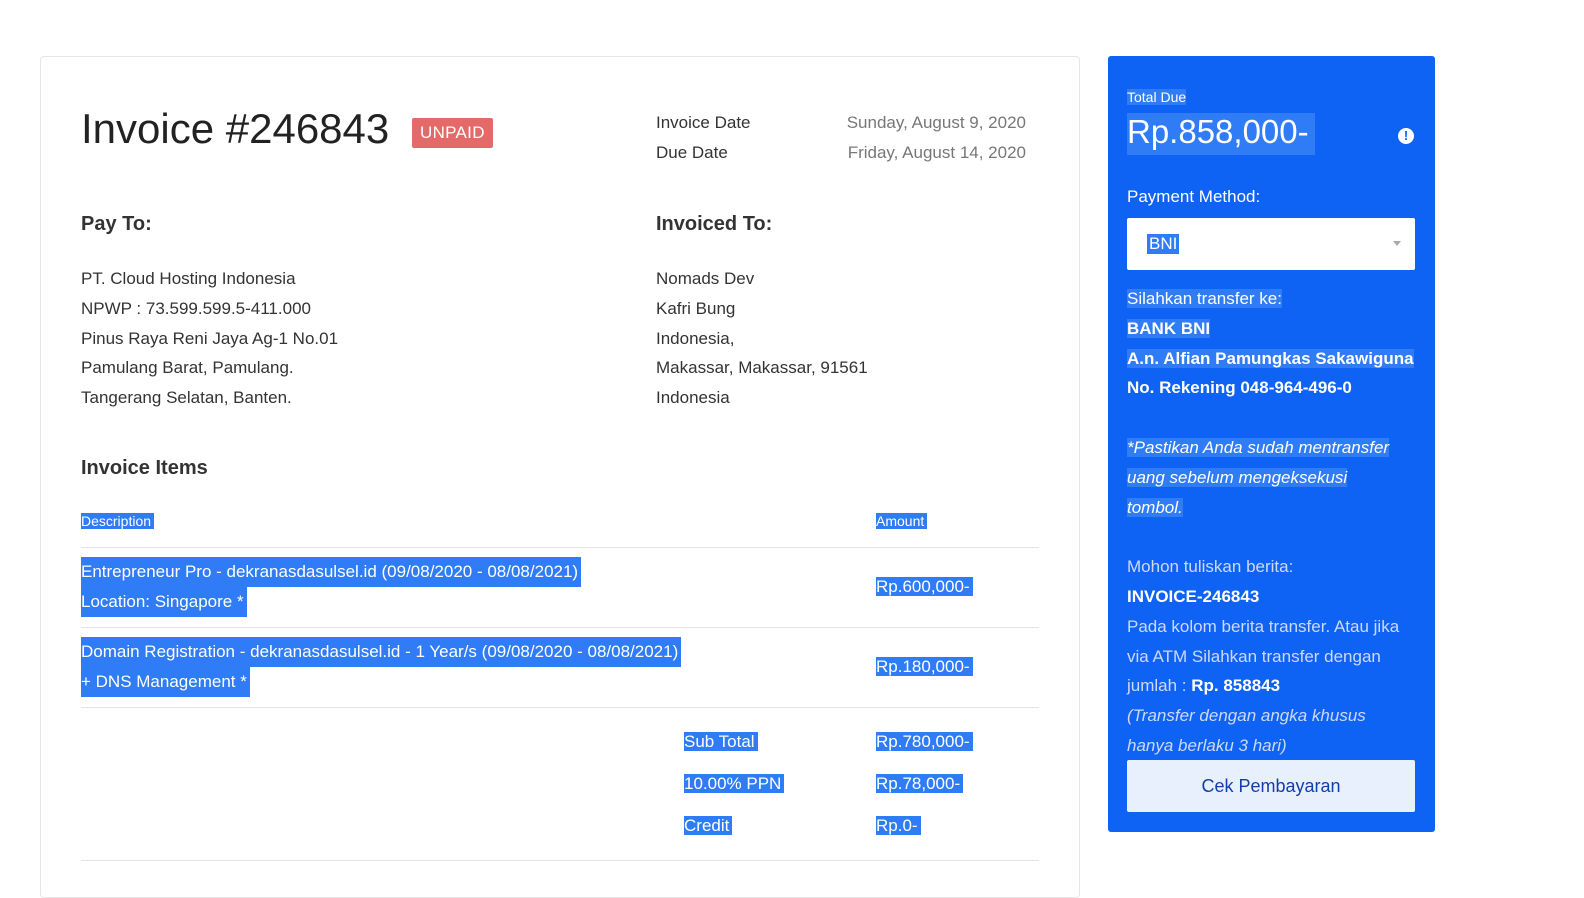 The height and width of the screenshot is (898, 1584). What do you see at coordinates (696, 308) in the screenshot?
I see `address-line: Kafri Bung` at bounding box center [696, 308].